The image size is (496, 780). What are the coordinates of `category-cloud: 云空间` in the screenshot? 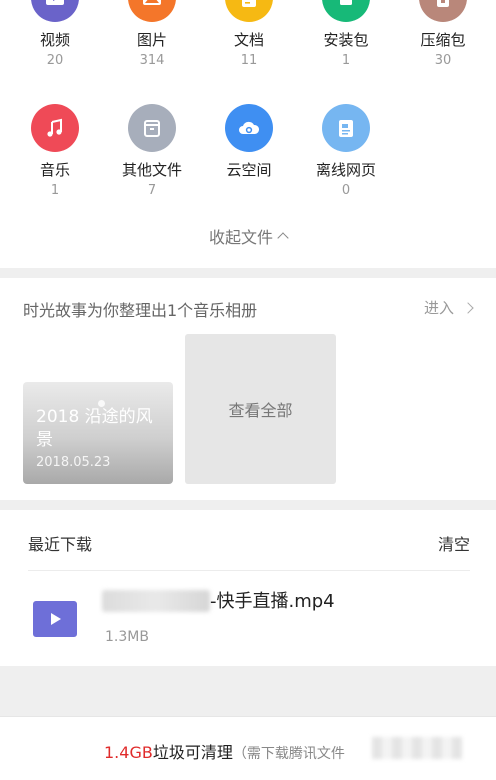 It's located at (249, 142).